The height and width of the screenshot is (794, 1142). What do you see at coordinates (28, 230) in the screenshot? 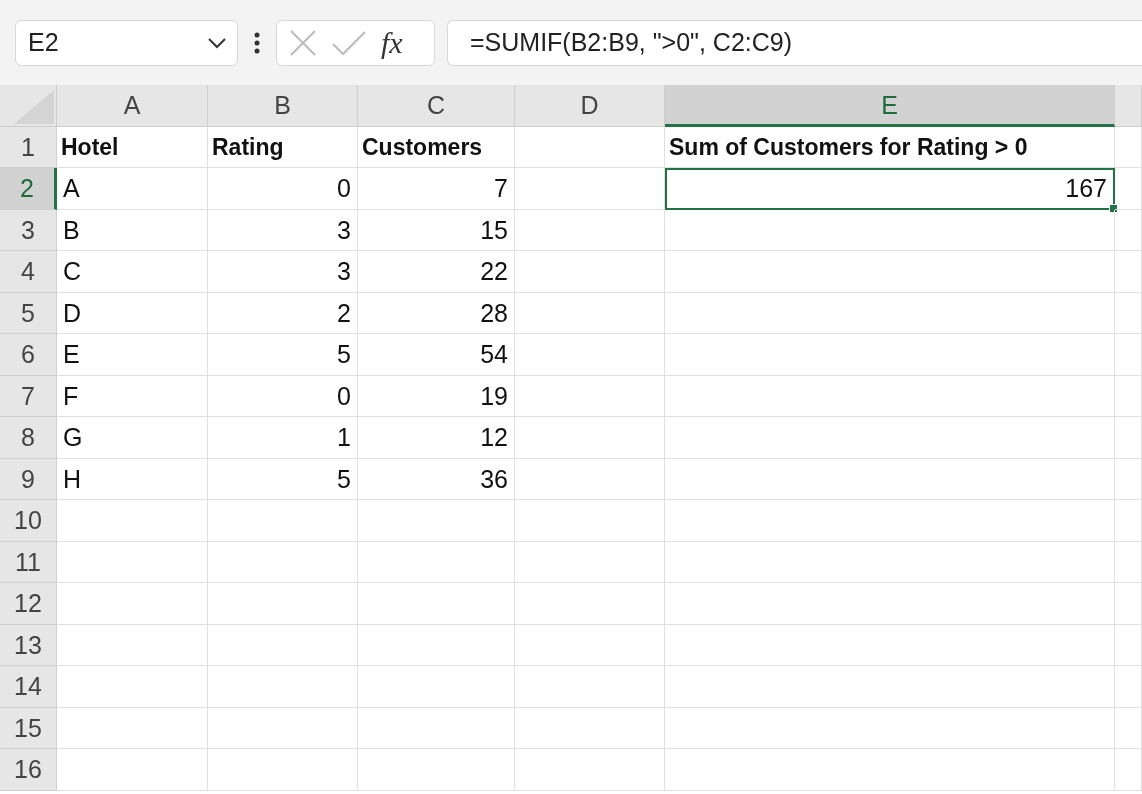
I see `row-header: 3` at bounding box center [28, 230].